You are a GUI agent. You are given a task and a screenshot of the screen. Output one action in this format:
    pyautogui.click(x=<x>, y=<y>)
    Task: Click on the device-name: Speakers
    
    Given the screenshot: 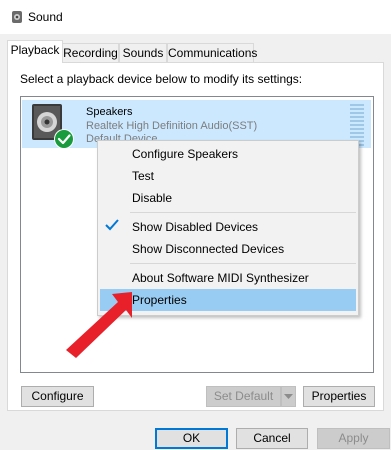 What is the action you would take?
    pyautogui.click(x=109, y=112)
    